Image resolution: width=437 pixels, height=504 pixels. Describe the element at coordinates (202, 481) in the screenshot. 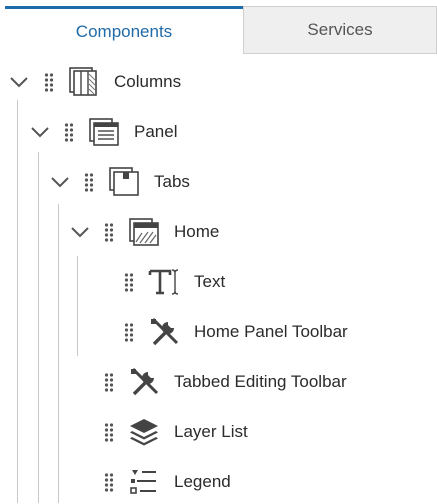

I see `tree-item-label: Legend` at that location.